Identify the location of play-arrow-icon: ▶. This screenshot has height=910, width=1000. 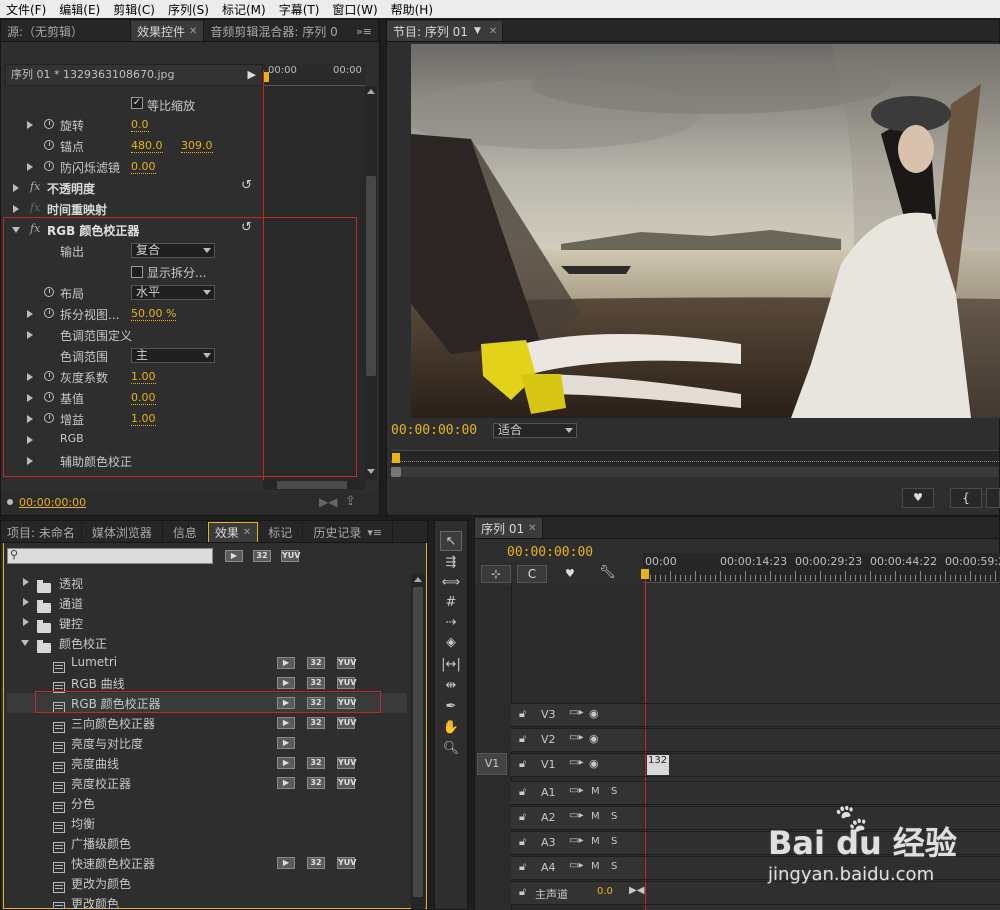
(252, 75).